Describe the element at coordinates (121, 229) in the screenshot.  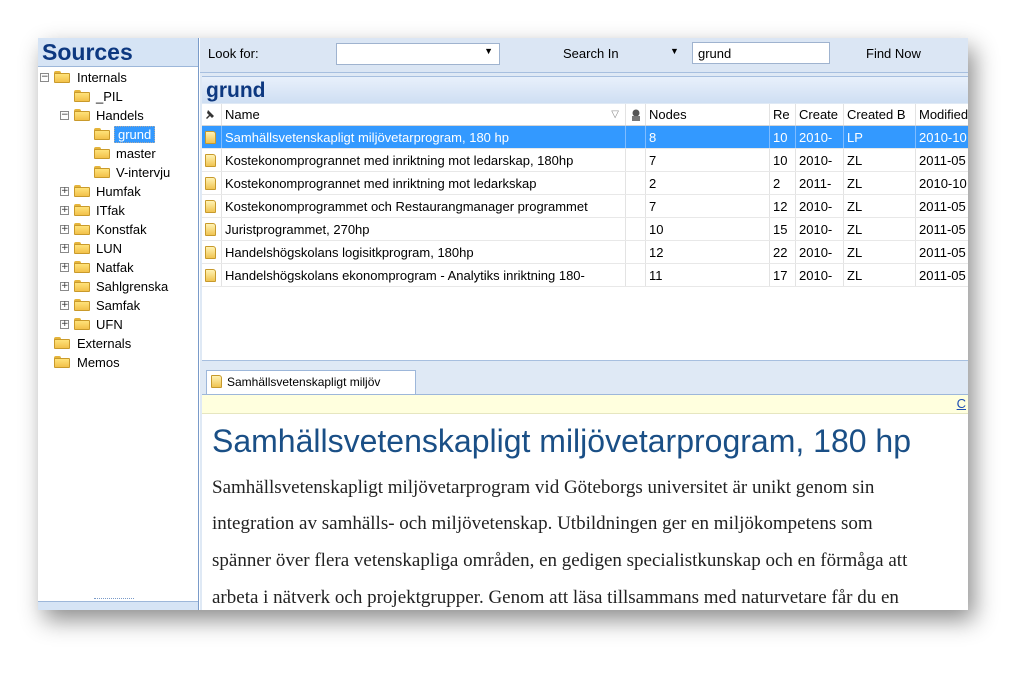
I see `tree-item-label: Konstfak` at that location.